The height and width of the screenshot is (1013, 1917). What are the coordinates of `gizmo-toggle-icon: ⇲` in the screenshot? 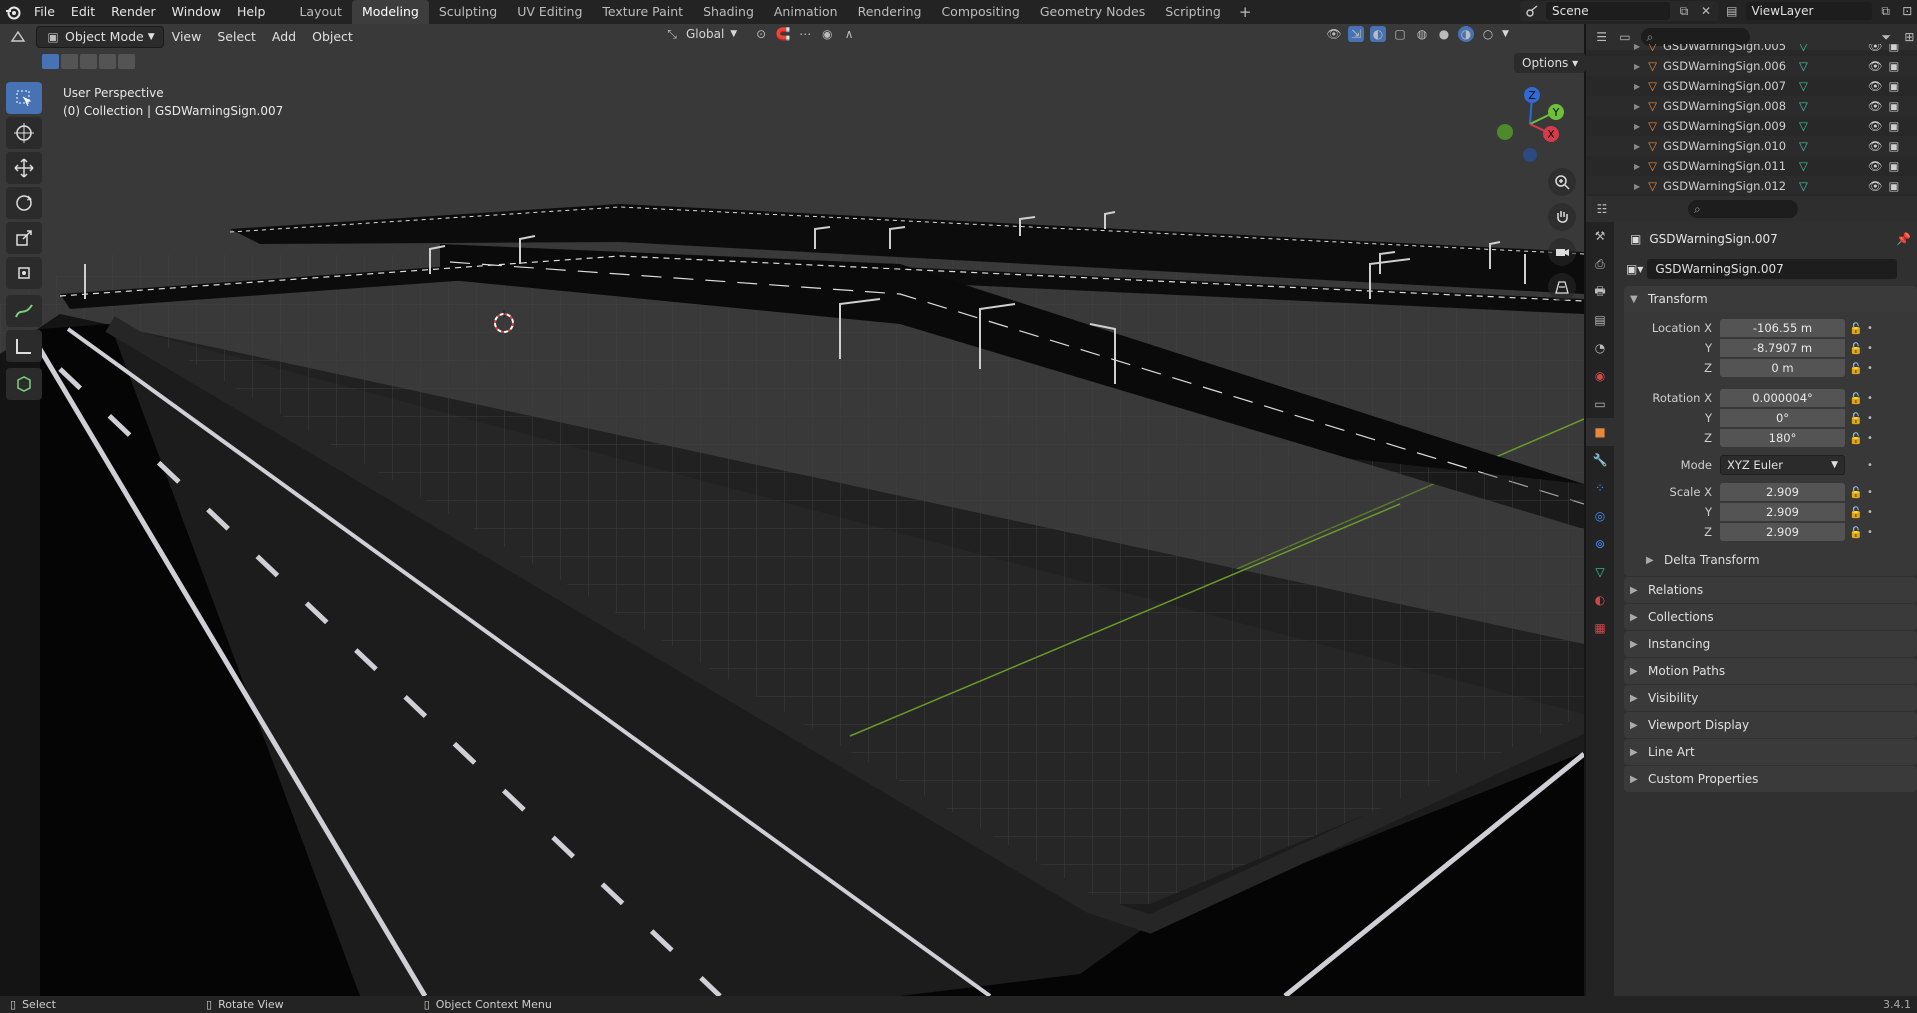 It's located at (1356, 34).